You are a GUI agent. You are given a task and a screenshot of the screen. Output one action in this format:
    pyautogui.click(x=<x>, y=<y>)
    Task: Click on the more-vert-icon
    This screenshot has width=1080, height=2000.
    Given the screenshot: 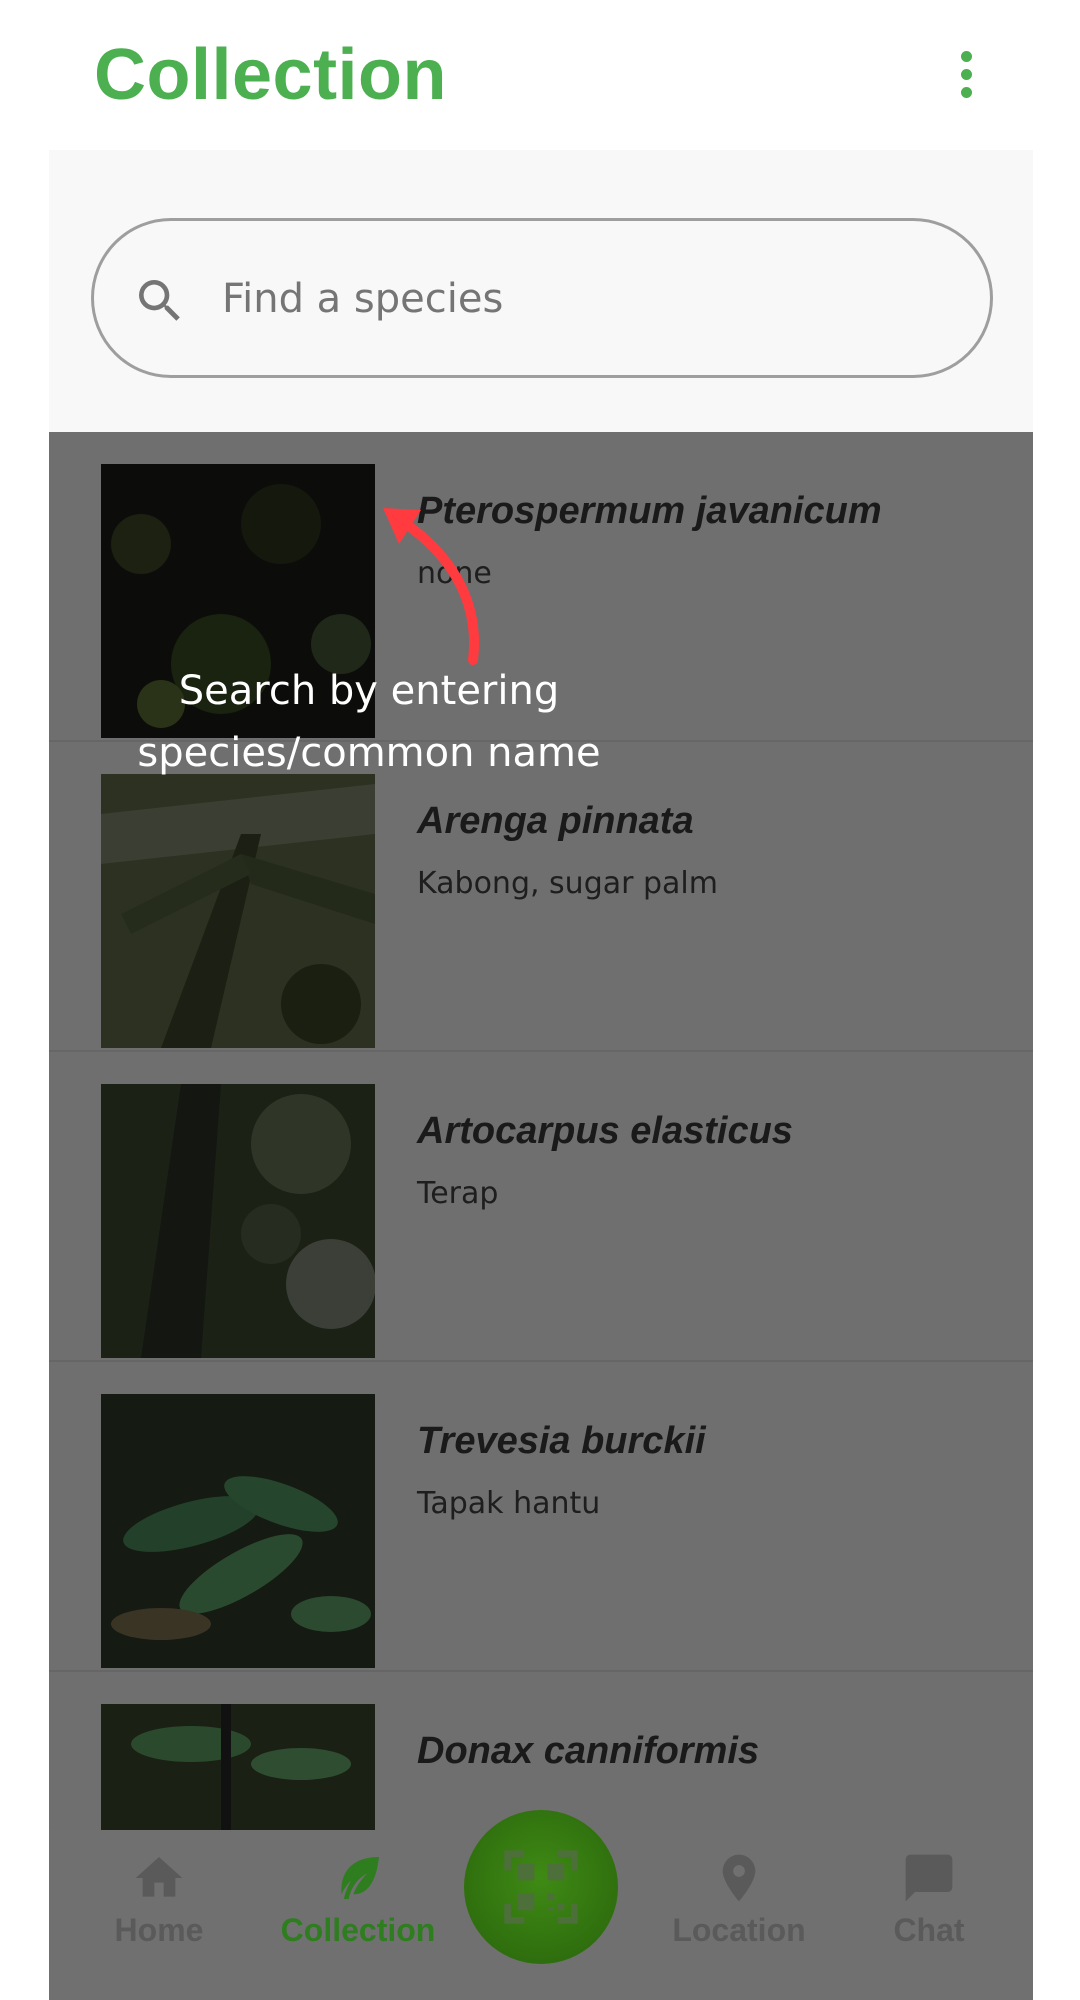 What is the action you would take?
    pyautogui.click(x=966, y=56)
    